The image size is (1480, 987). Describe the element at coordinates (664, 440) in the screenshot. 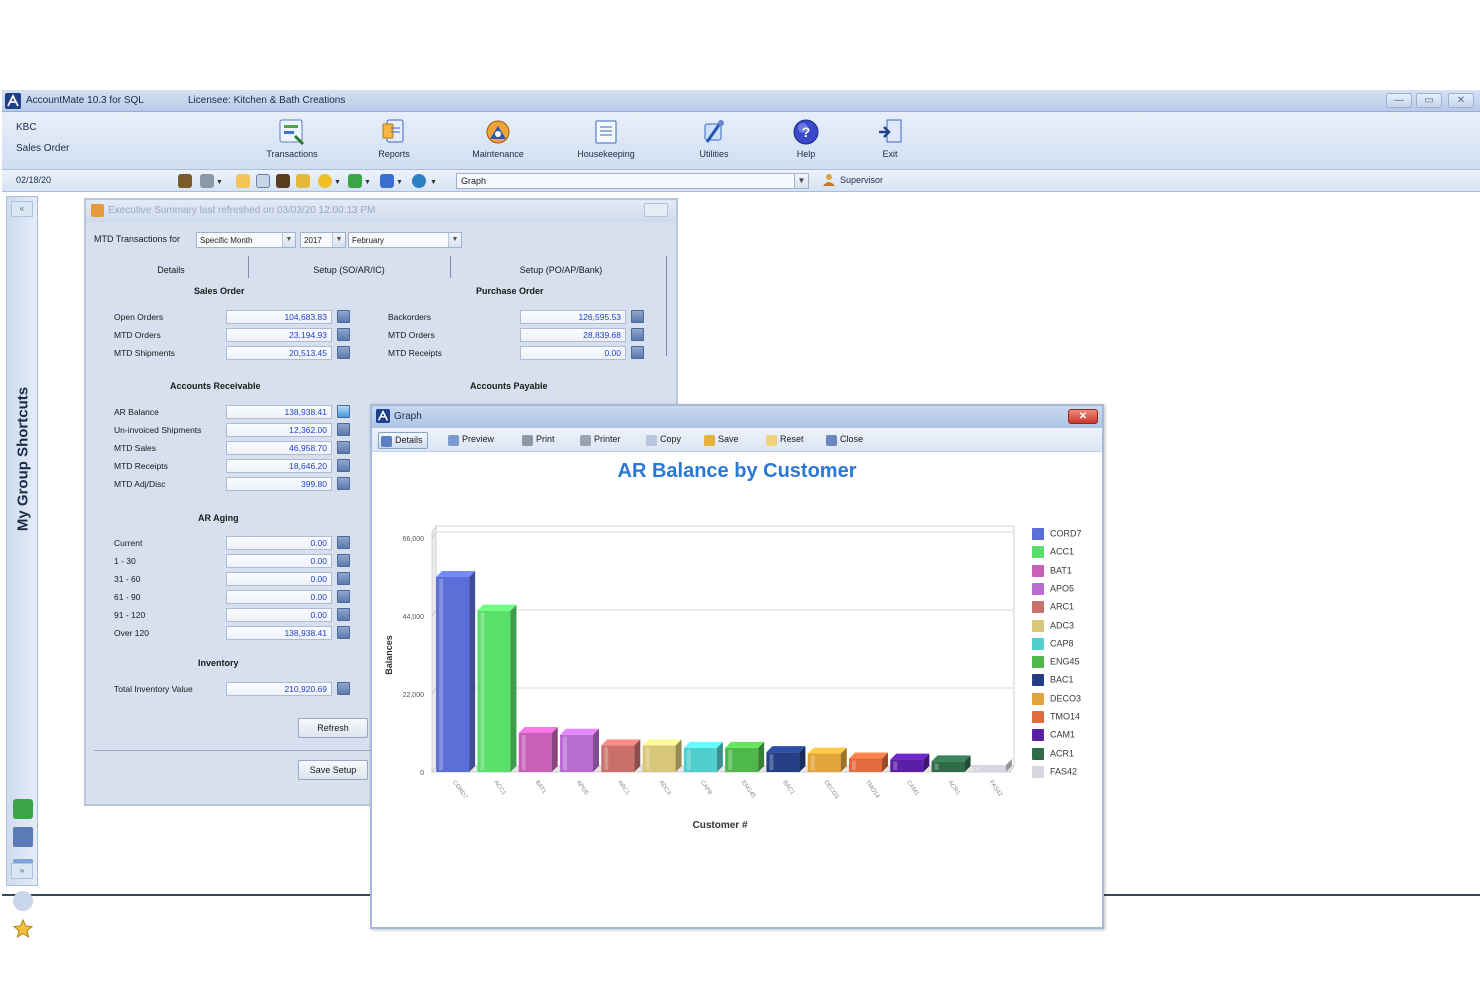

I see `graph-copy-button: Copy` at that location.